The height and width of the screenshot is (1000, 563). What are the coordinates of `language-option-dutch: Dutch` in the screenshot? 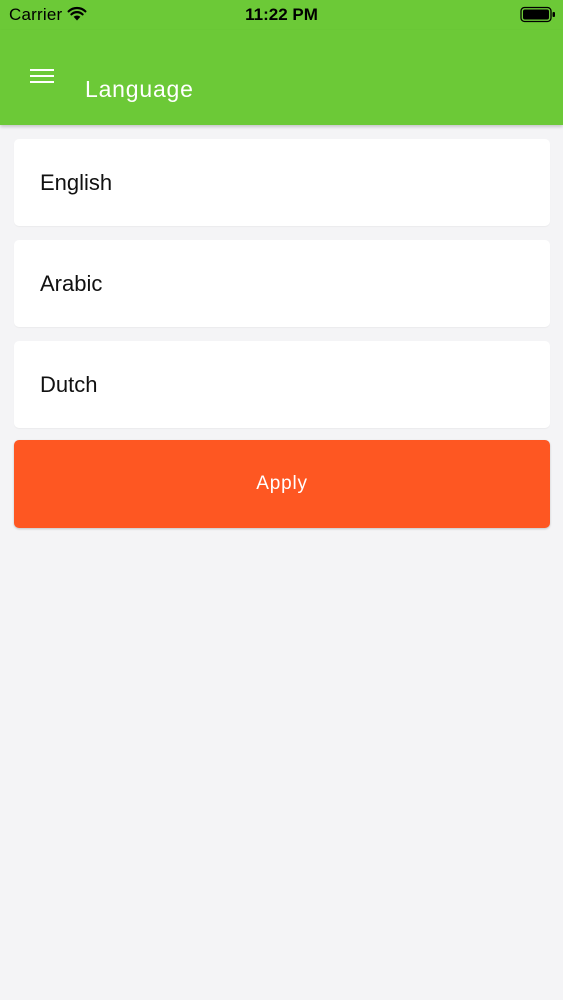 It's located at (282, 384).